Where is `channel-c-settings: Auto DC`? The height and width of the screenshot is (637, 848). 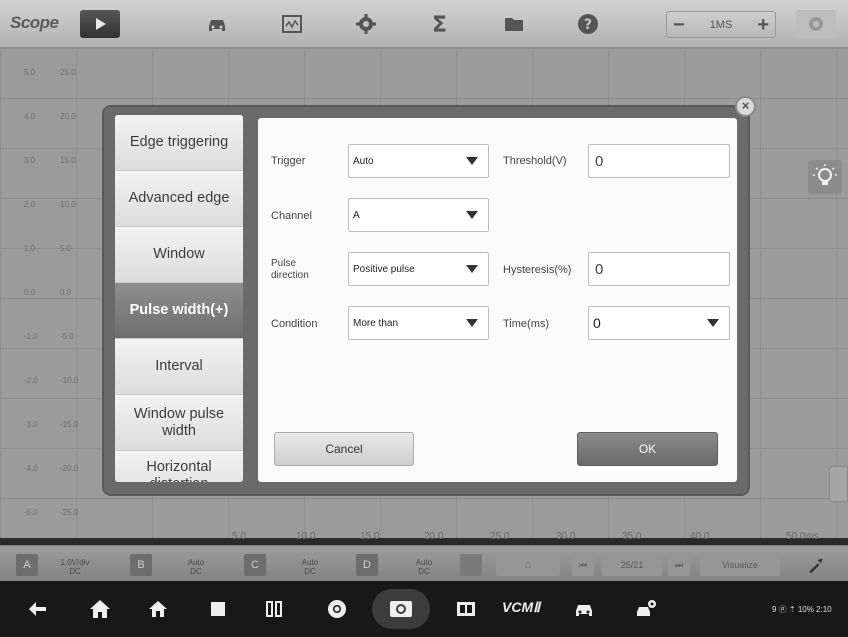 channel-c-settings: Auto DC is located at coordinates (310, 567).